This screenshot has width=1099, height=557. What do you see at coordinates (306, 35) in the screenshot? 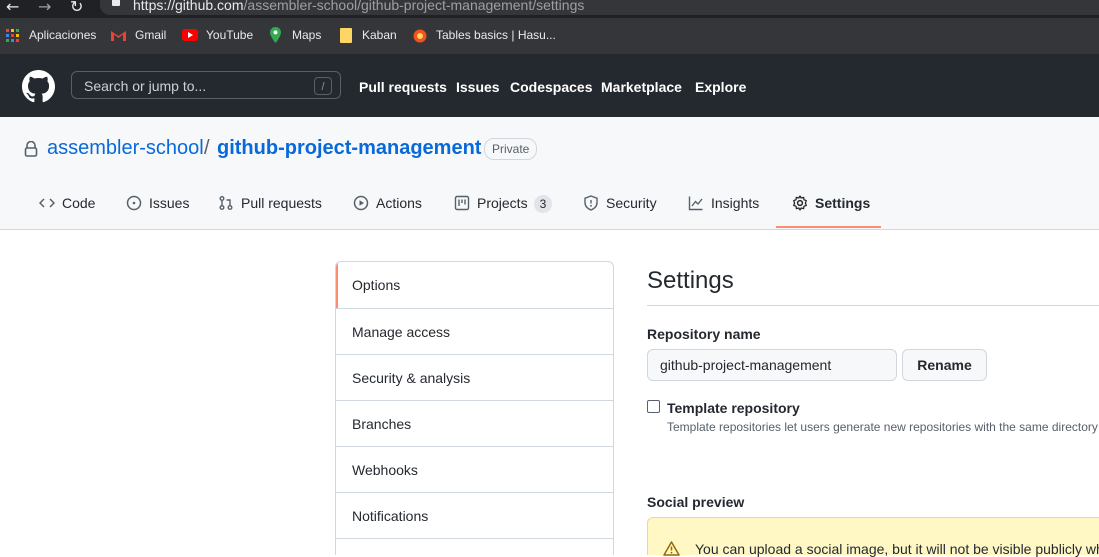
I see `bookmark-maps: Maps` at bounding box center [306, 35].